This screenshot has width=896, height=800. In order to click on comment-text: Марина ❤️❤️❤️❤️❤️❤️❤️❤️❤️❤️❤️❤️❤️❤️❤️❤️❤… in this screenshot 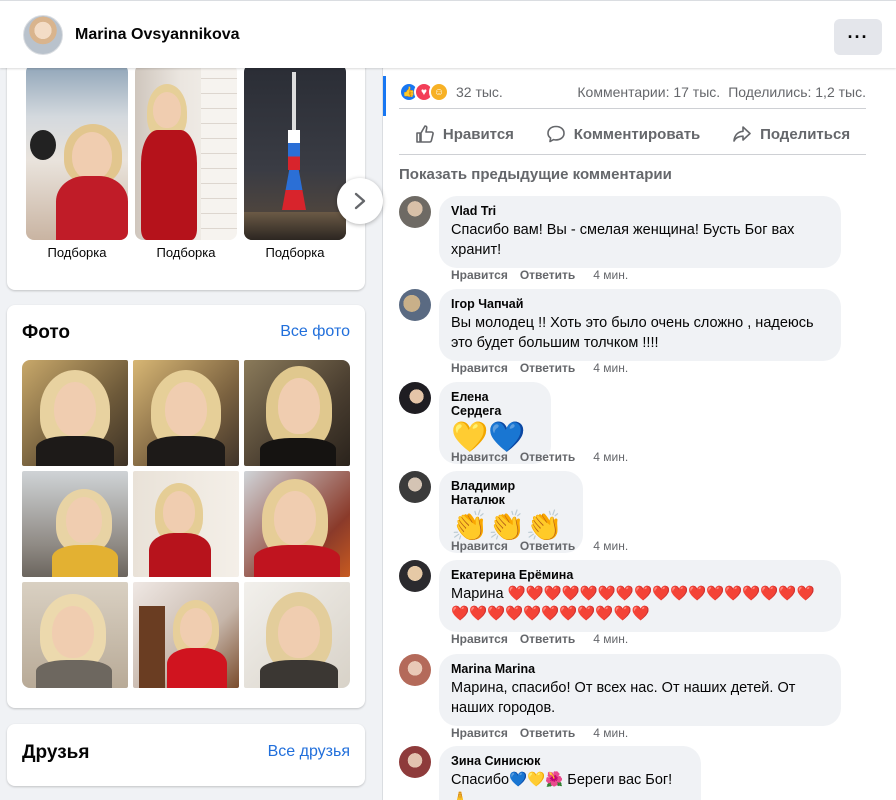, I will do `click(640, 604)`.